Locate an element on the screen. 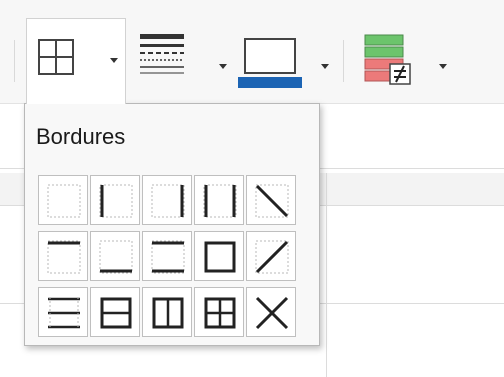 This screenshot has width=504, height=377. outer-border-icon is located at coordinates (220, 257).